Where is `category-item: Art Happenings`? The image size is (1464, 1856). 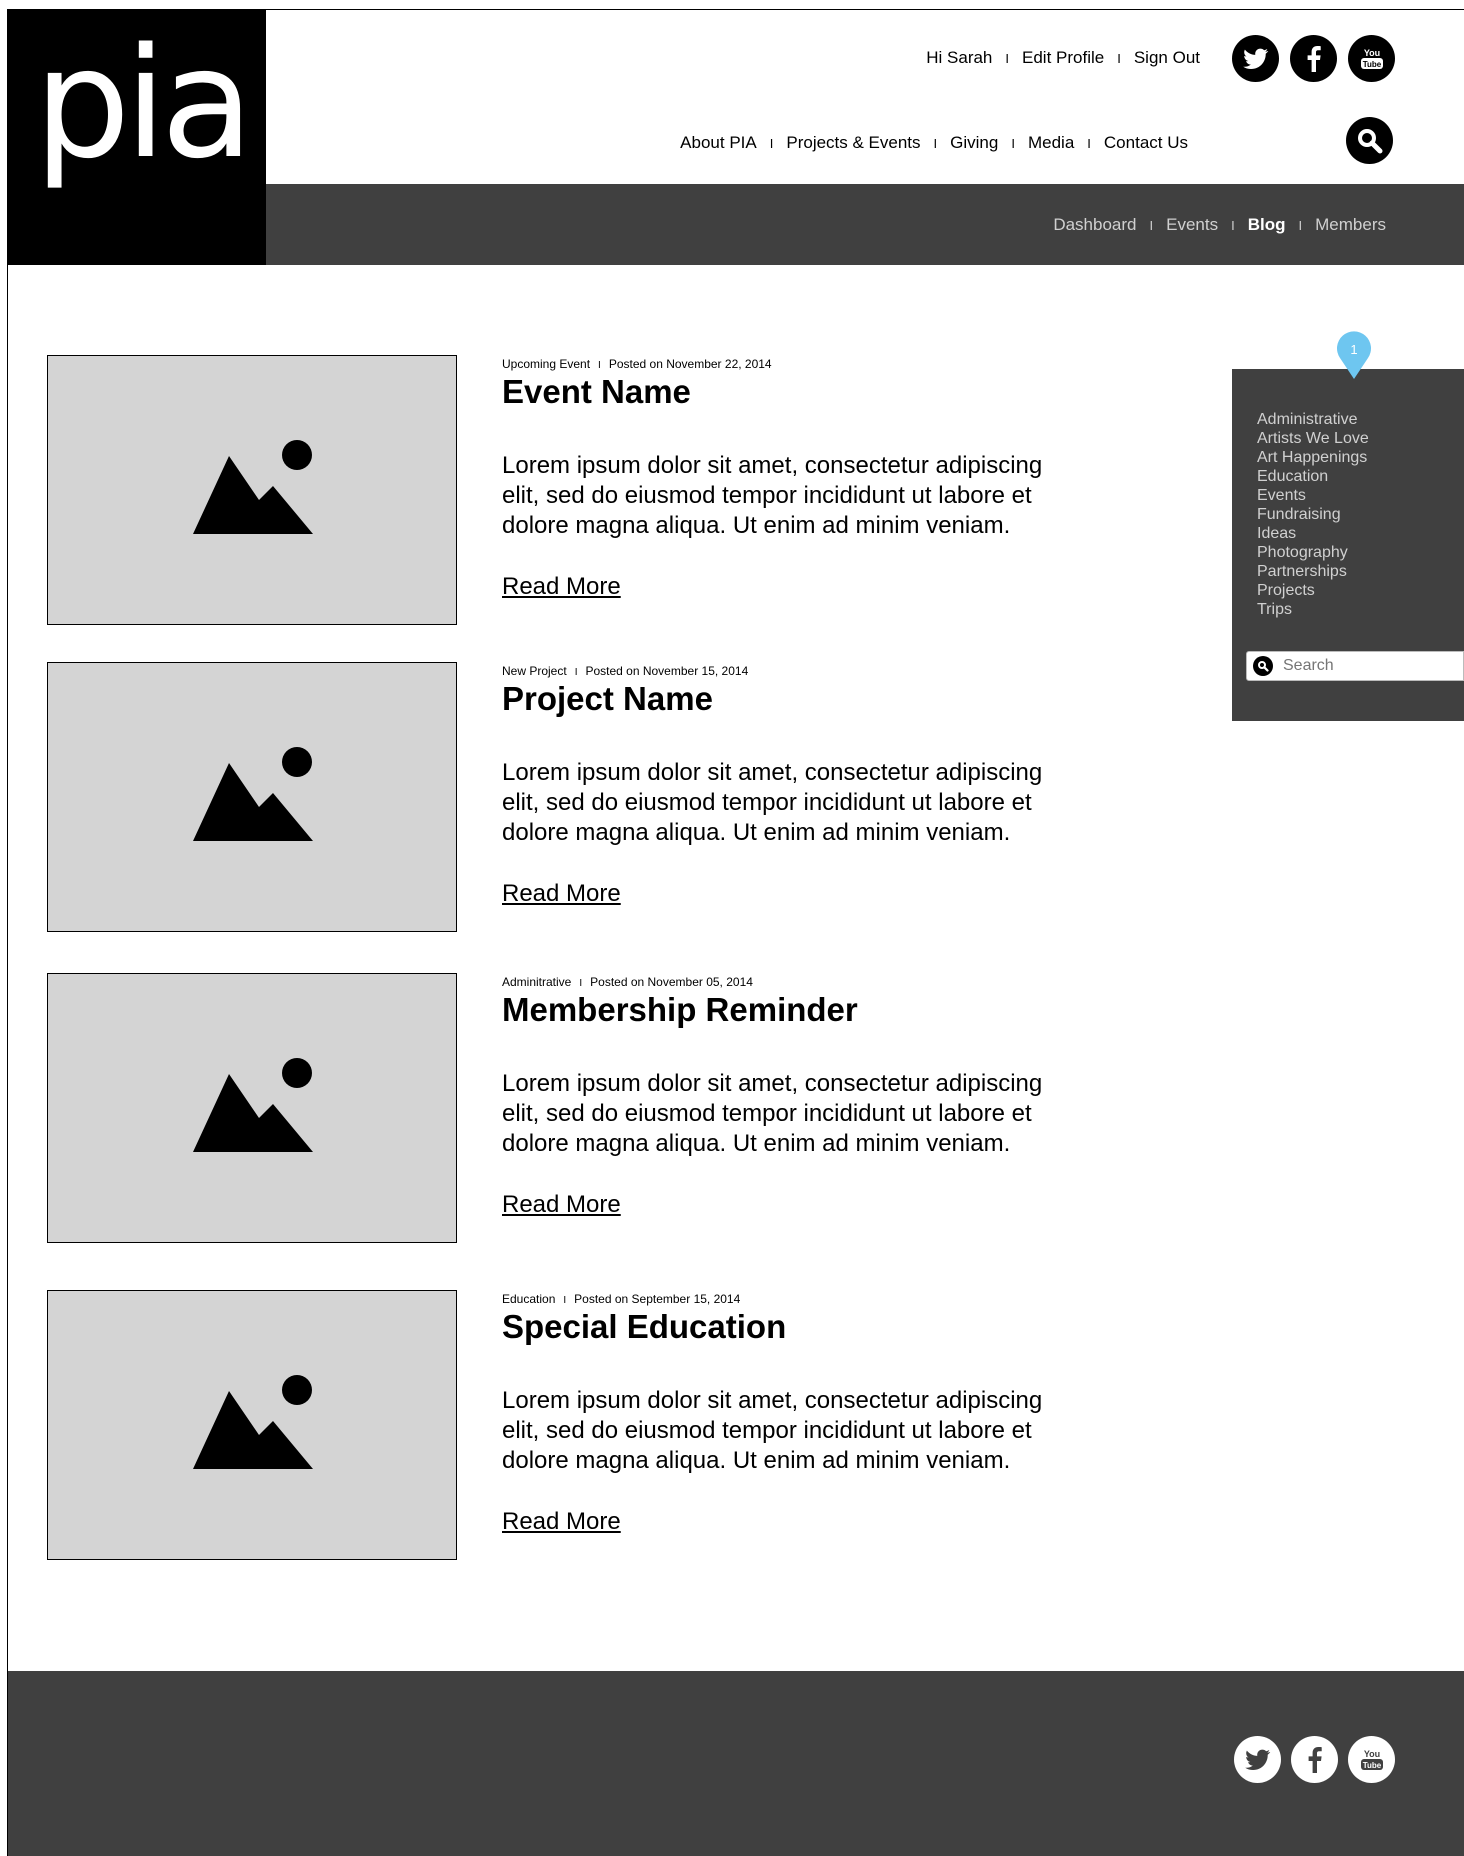 category-item: Art Happenings is located at coordinates (1313, 457).